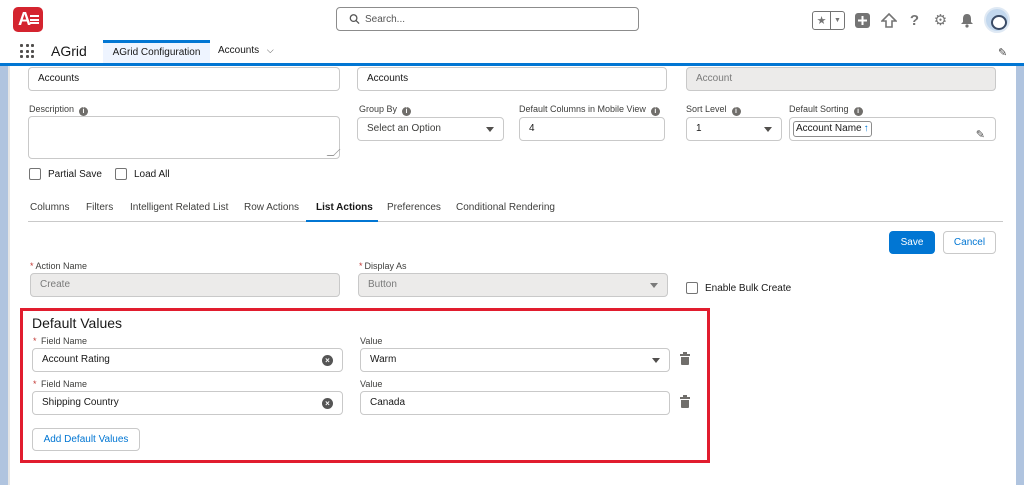 This screenshot has width=1024, height=485. What do you see at coordinates (837, 20) in the screenshot?
I see `favorites-dropdown-icon: ▼` at bounding box center [837, 20].